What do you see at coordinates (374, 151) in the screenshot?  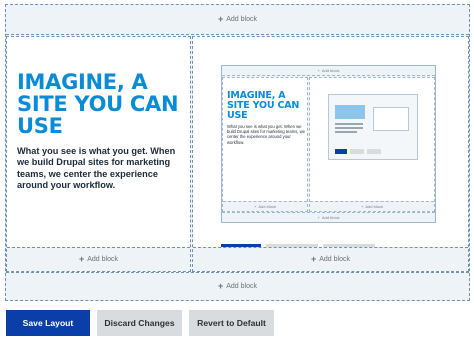 I see `thumbnail-revert-button` at bounding box center [374, 151].